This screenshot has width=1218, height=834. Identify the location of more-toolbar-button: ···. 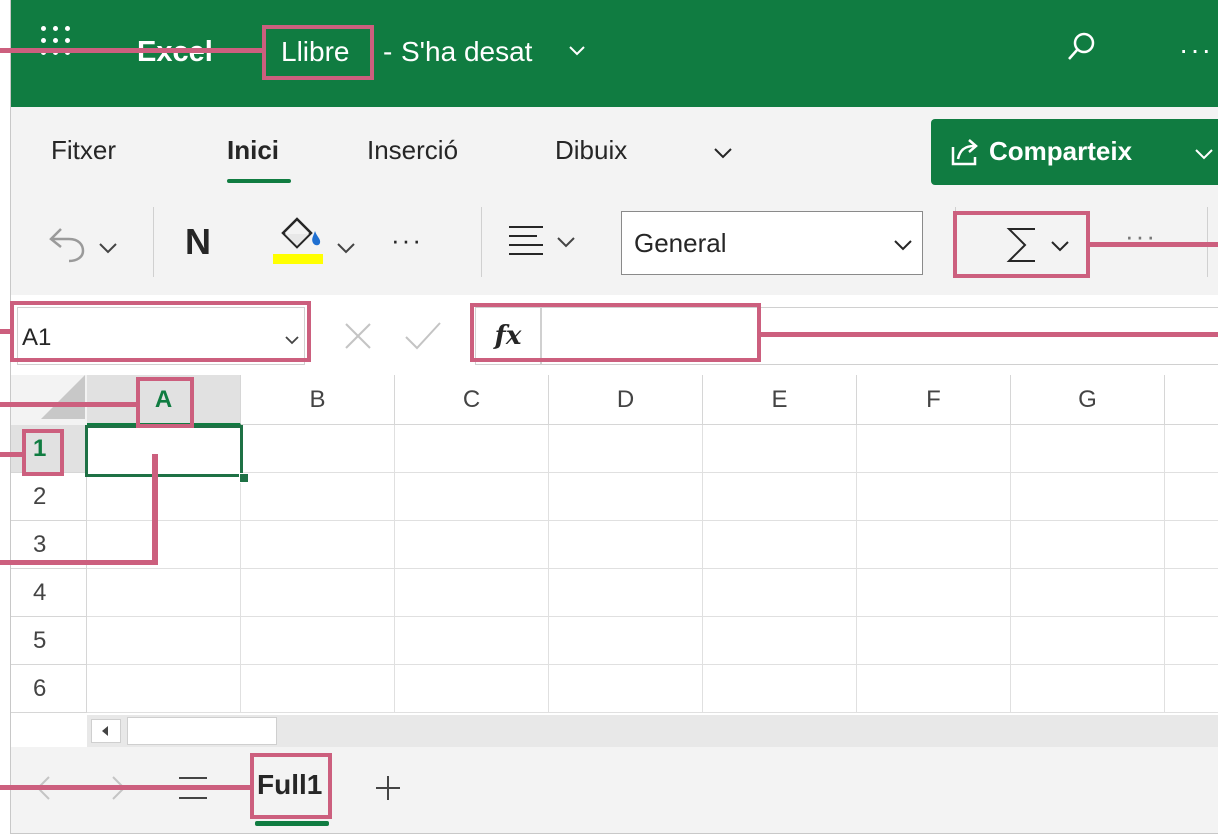
(1141, 236).